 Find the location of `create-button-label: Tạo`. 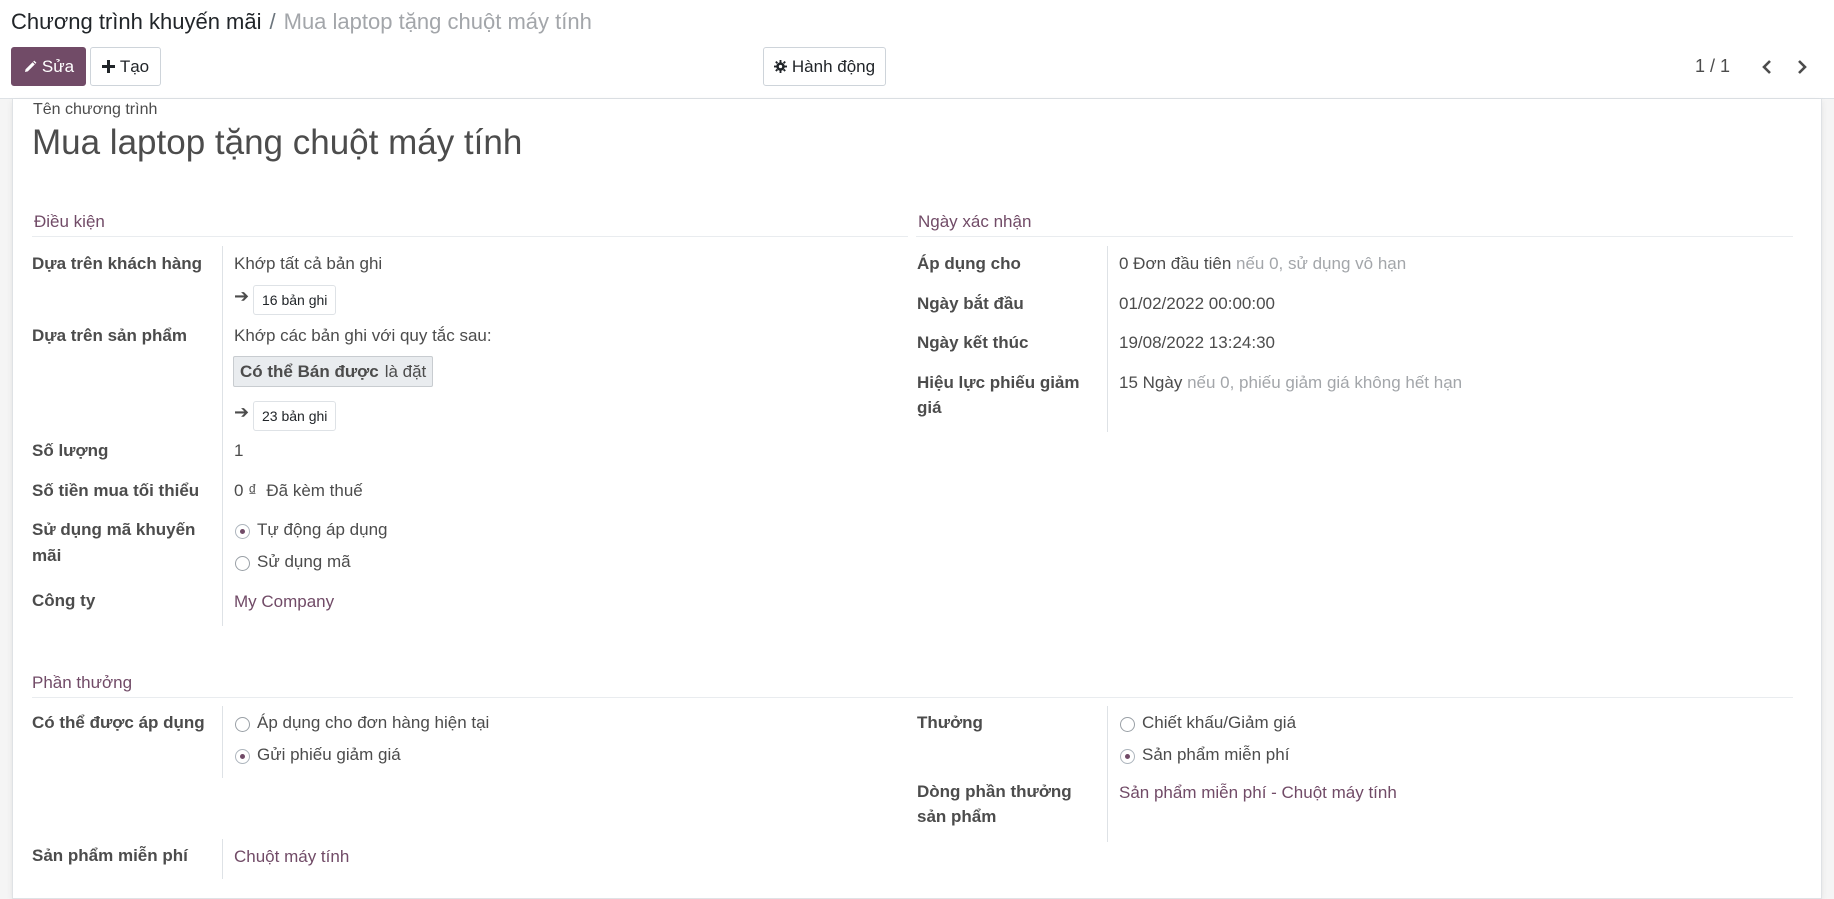

create-button-label: Tạo is located at coordinates (134, 66).